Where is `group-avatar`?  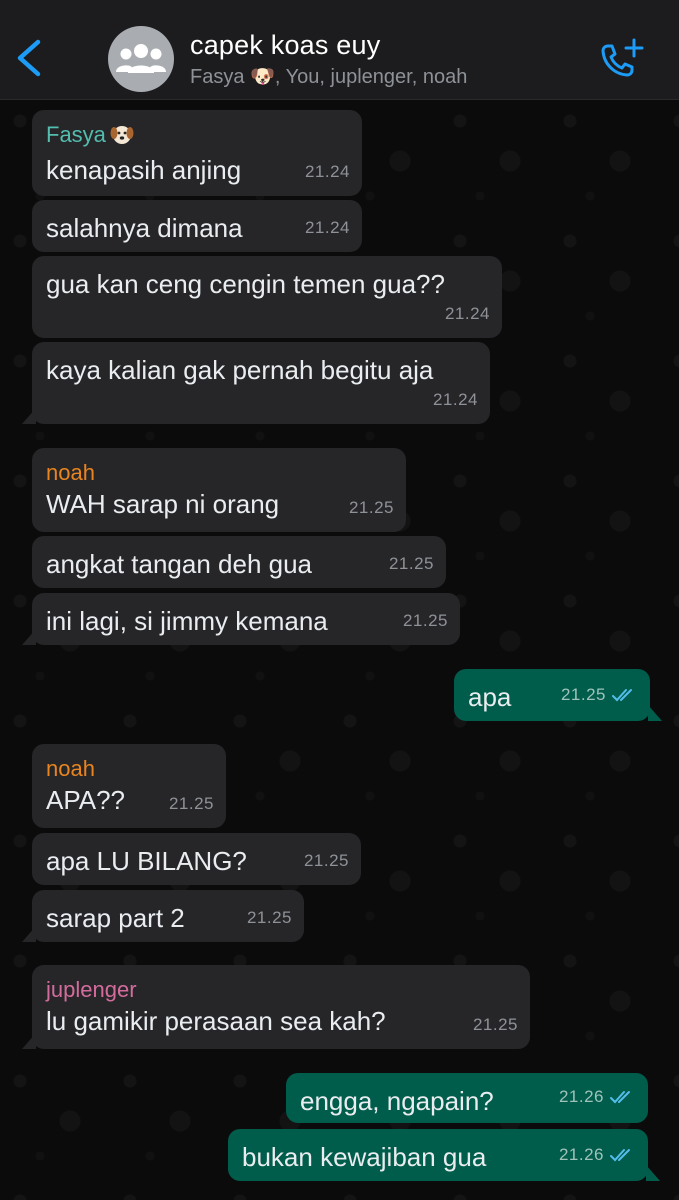 group-avatar is located at coordinates (141, 59).